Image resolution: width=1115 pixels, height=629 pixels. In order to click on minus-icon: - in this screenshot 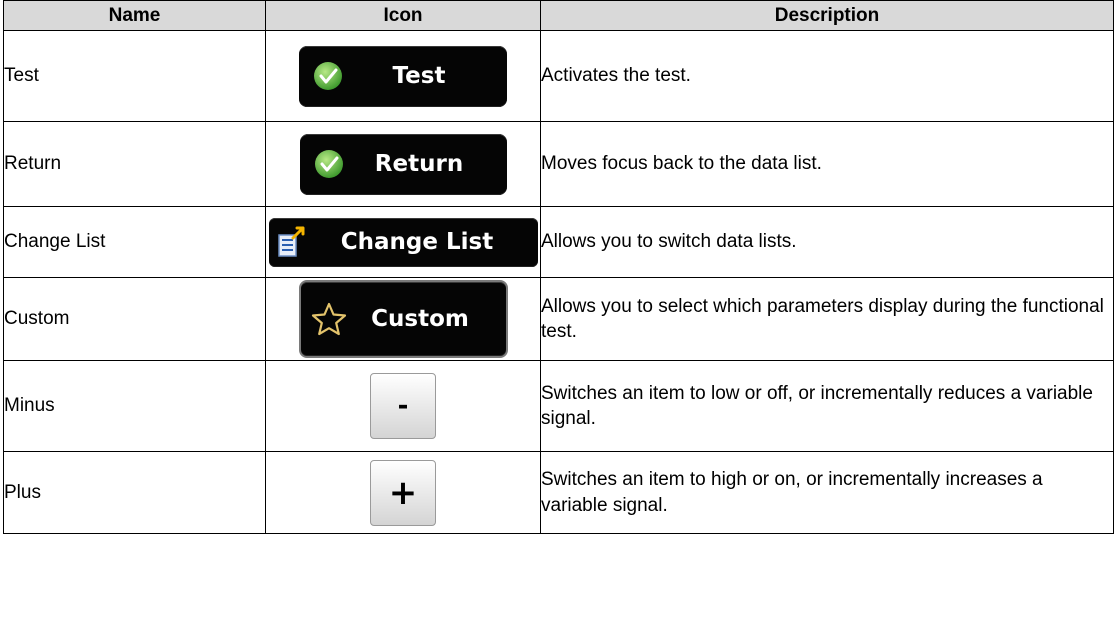, I will do `click(403, 406)`.